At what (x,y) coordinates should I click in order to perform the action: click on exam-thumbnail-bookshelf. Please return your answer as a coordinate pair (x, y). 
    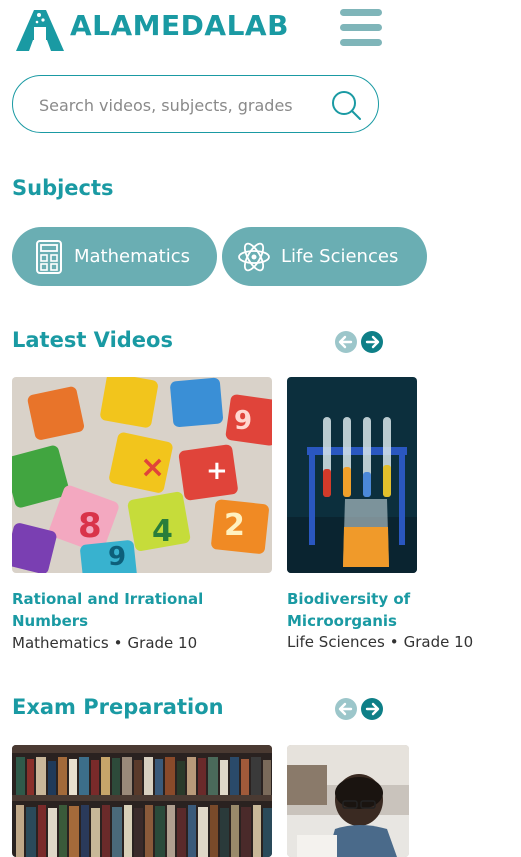
    Looking at the image, I should click on (142, 801).